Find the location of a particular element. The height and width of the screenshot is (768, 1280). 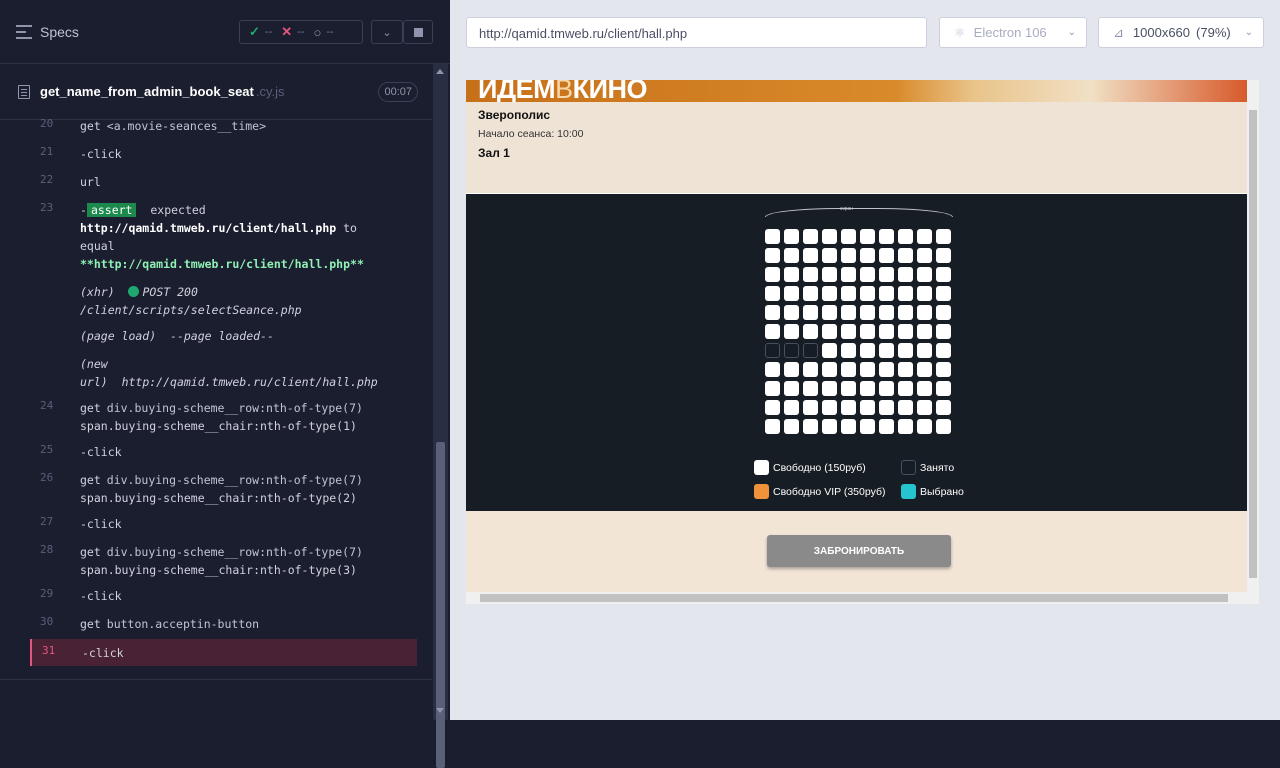

command-row: 21 -click is located at coordinates (223, 154).